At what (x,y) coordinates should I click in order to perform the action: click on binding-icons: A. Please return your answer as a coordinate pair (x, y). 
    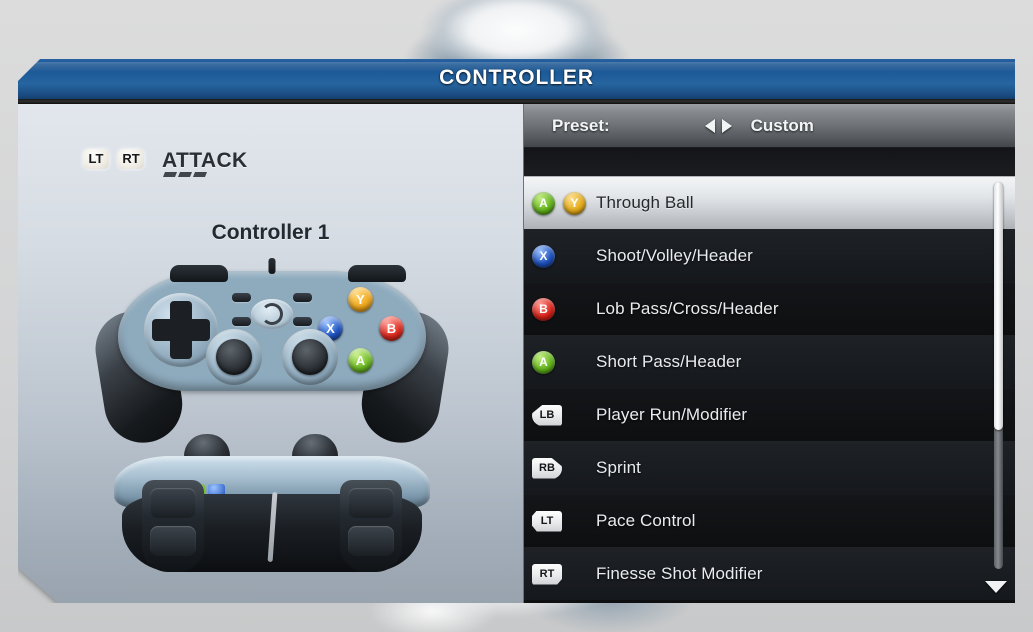
    Looking at the image, I should click on (560, 362).